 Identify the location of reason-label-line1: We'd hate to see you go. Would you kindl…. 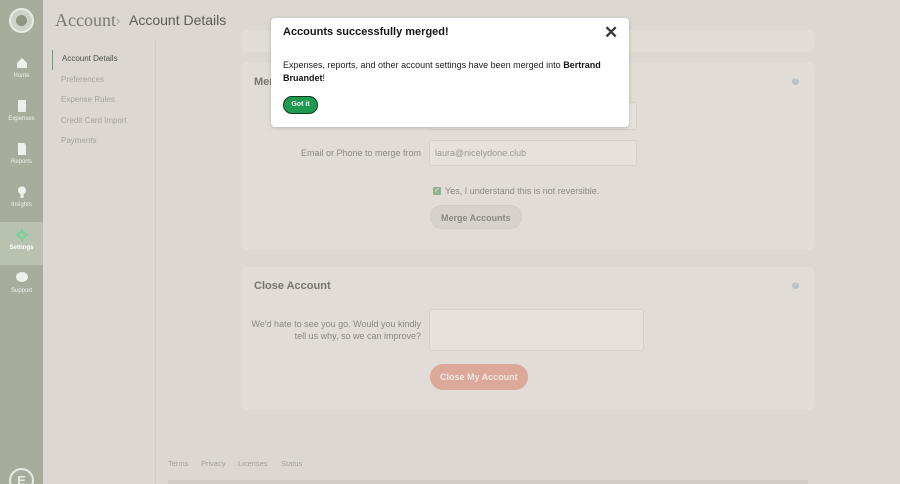
(336, 324).